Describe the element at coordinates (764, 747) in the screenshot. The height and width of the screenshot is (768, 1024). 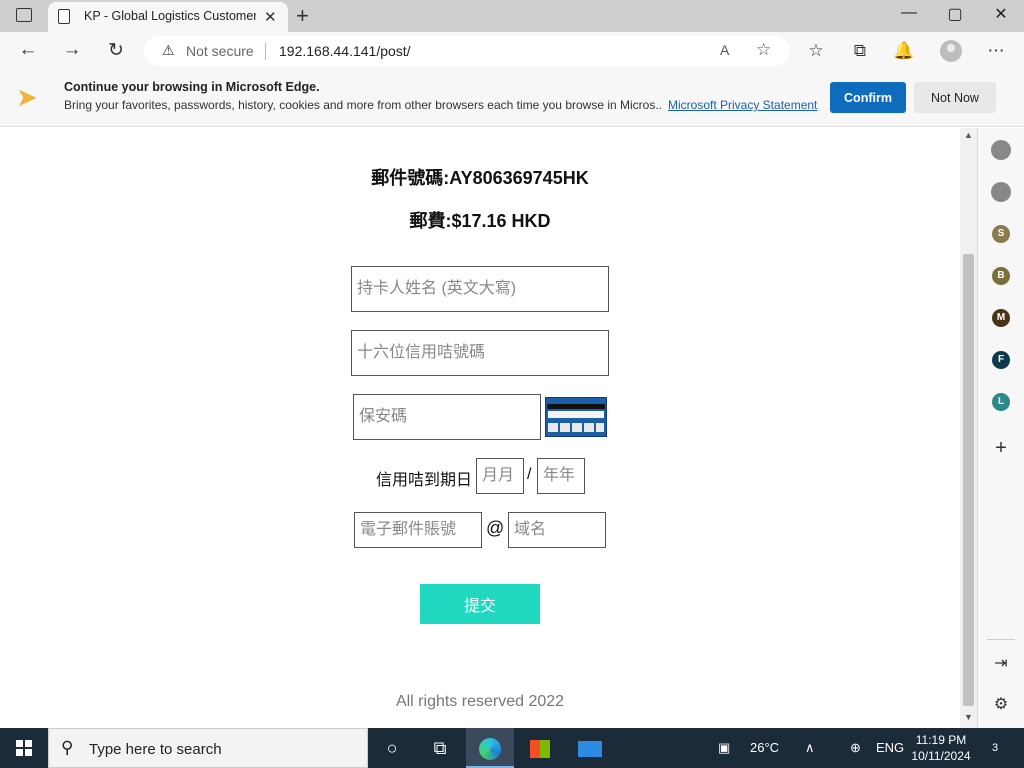
I see `weather-temp: 26°C` at that location.